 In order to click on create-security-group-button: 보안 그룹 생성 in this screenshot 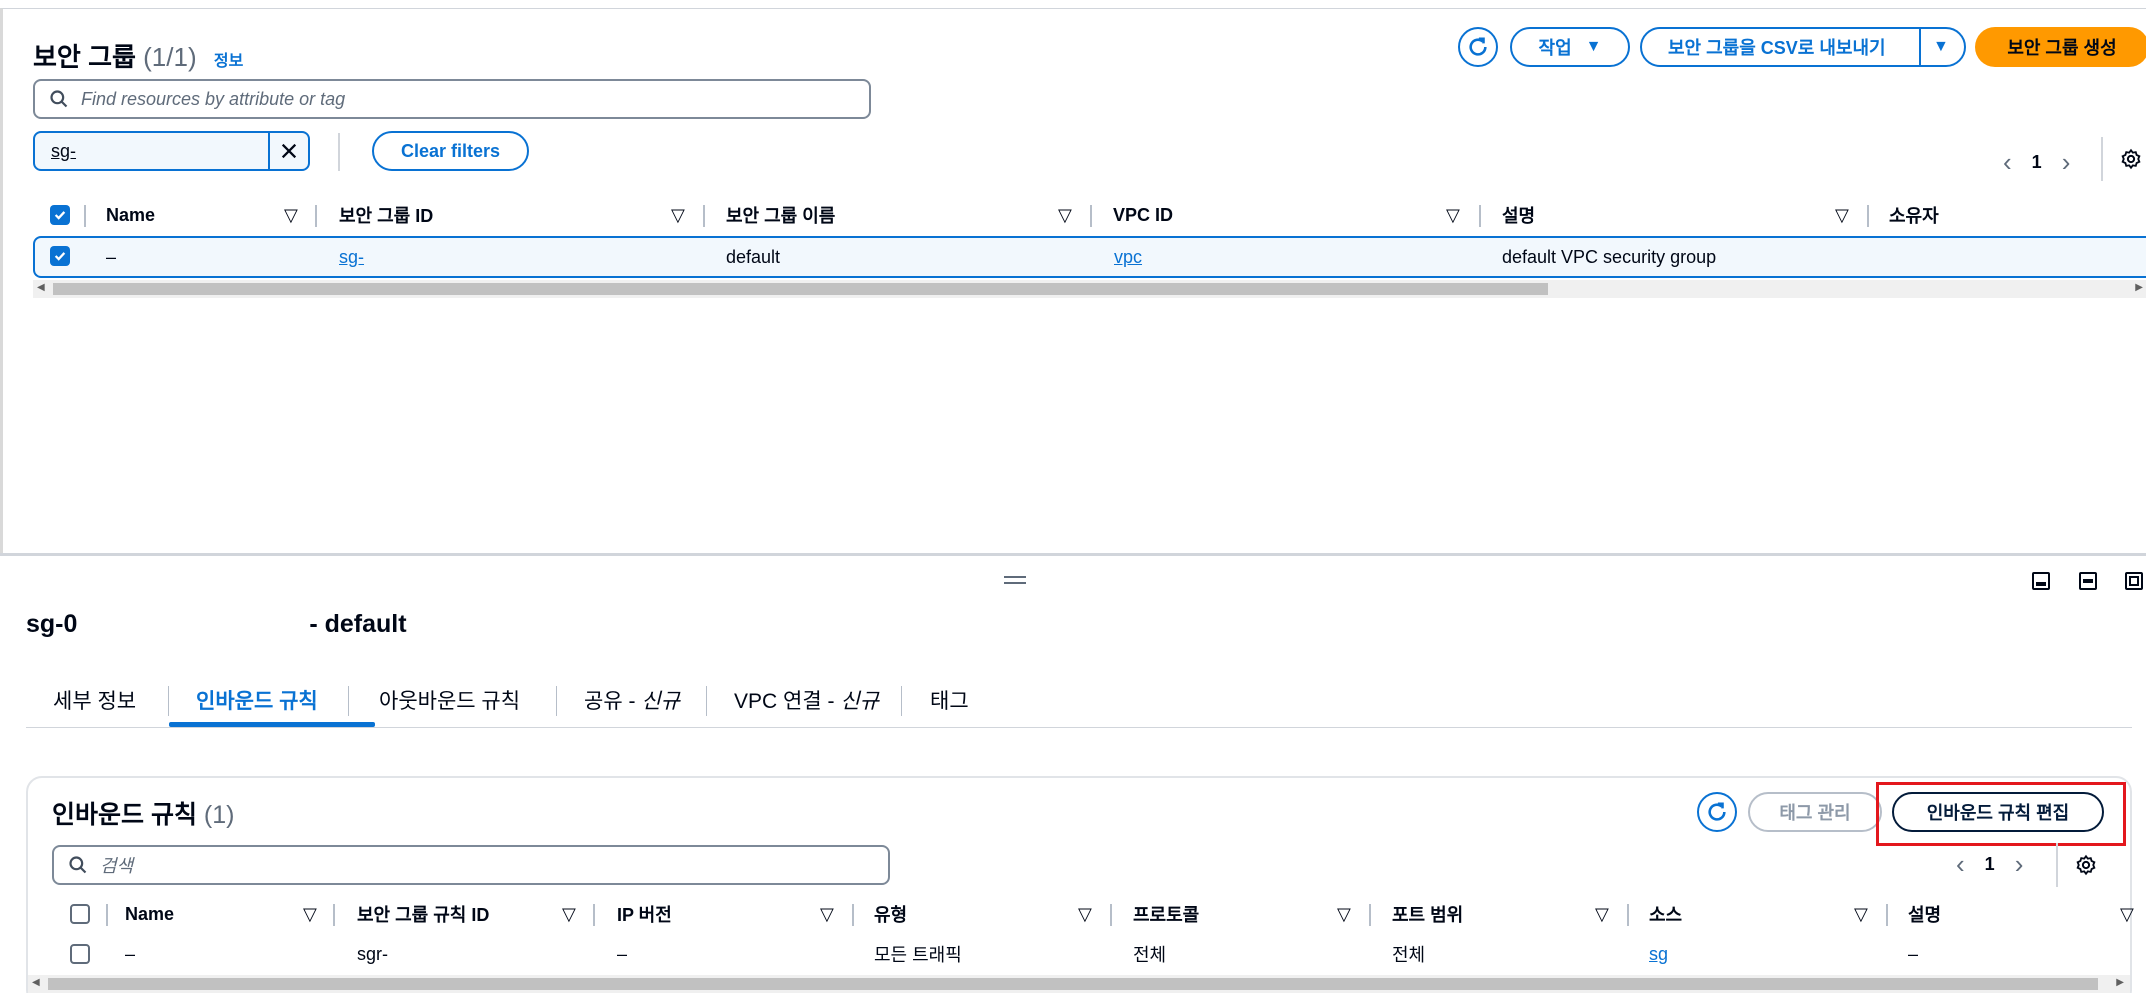, I will do `click(2060, 47)`.